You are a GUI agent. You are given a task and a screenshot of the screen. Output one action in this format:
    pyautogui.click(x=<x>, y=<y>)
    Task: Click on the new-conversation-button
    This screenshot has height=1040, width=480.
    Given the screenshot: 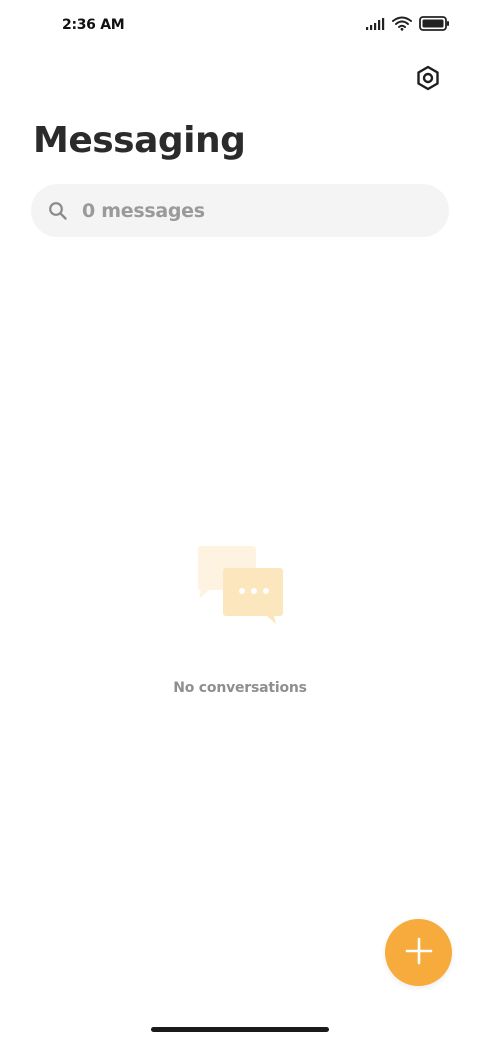 What is the action you would take?
    pyautogui.click(x=418, y=952)
    